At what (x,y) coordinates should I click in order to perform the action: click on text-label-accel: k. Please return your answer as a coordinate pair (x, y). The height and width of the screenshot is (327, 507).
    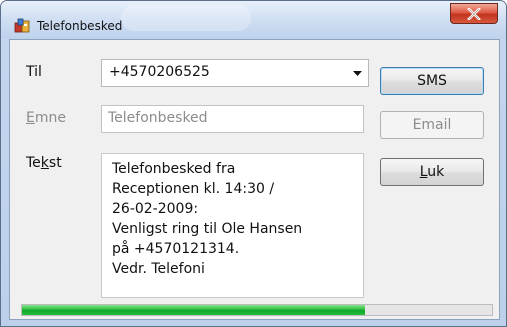
    Looking at the image, I should click on (44, 163).